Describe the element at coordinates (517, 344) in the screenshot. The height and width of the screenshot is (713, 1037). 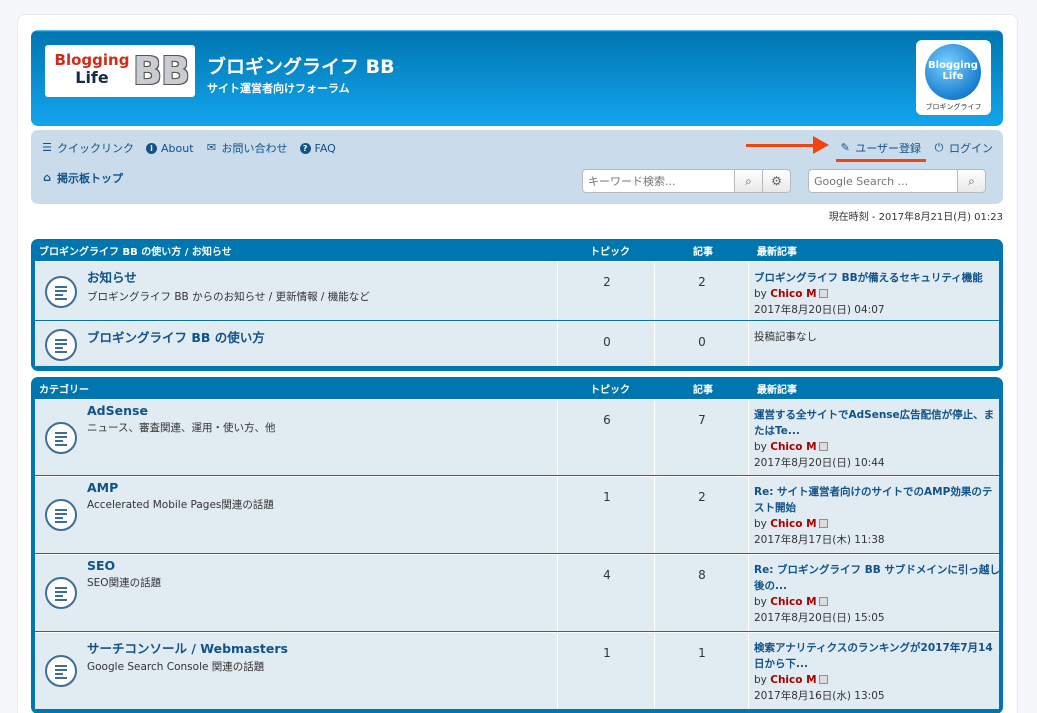
I see `forum-row: ブロギングライフ BB の使い方 0 0 投稿記事なし` at that location.